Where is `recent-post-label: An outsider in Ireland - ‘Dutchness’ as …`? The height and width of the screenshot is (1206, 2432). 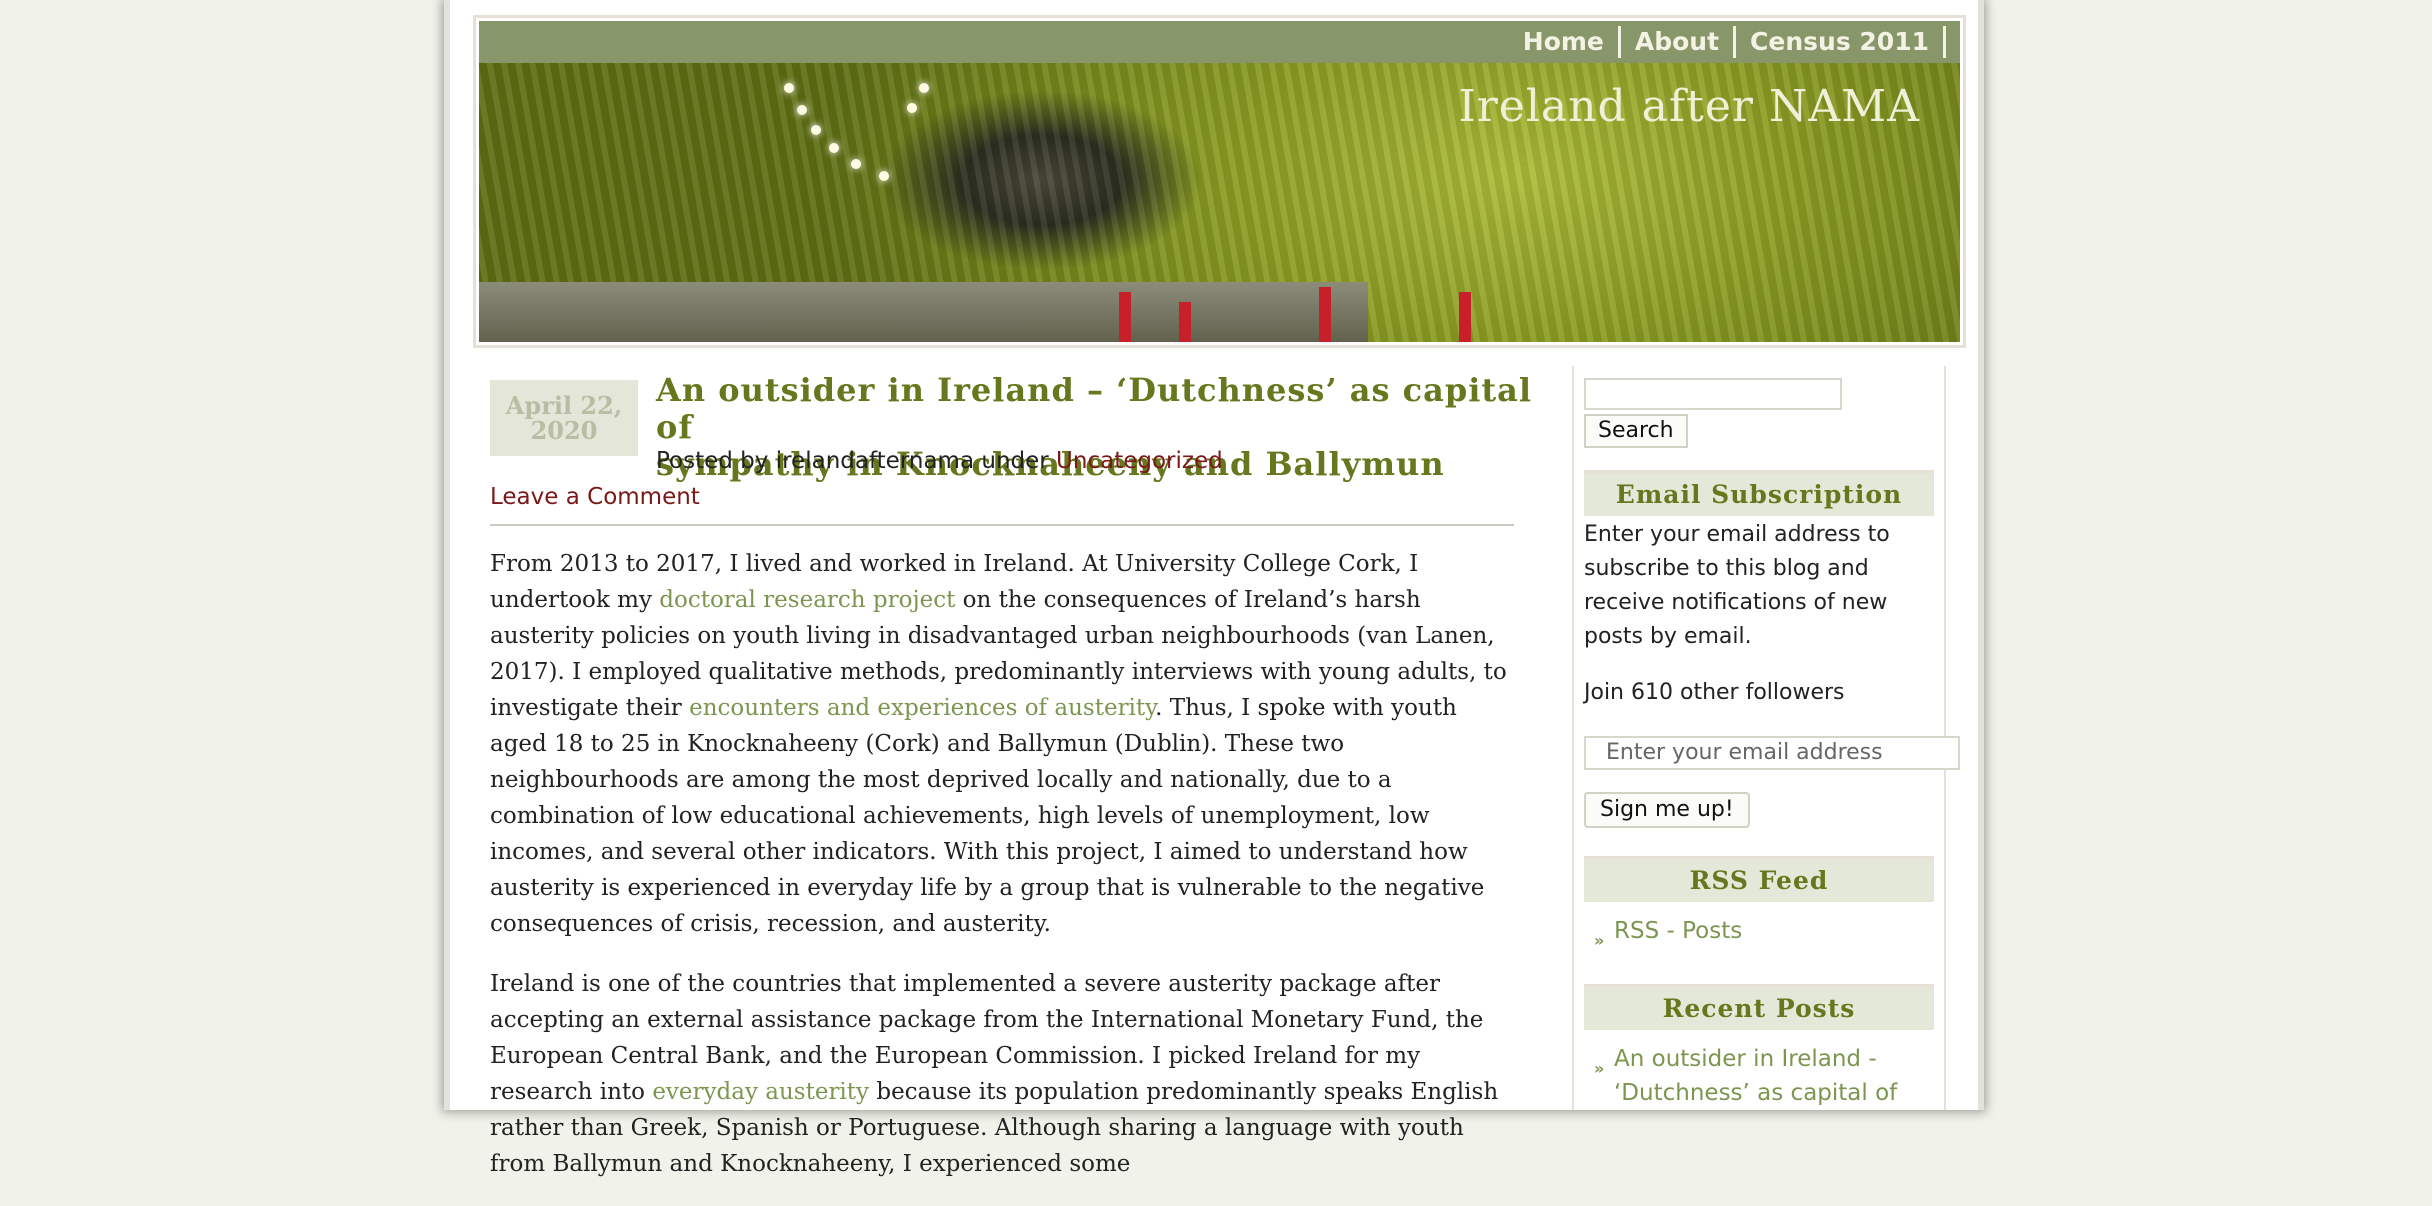 recent-post-label: An outsider in Ireland - ‘Dutchness’ as … is located at coordinates (1755, 1076).